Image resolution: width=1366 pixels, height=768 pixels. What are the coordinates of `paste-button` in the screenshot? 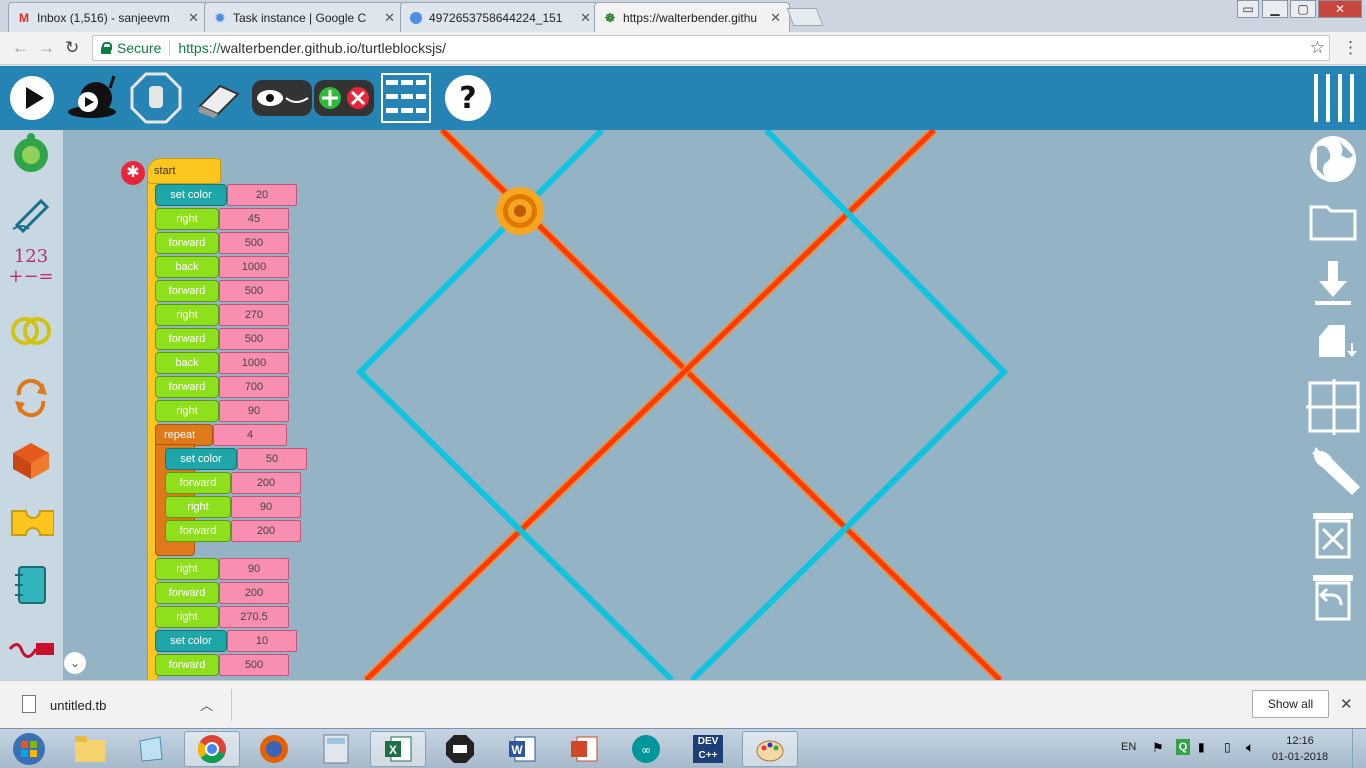 It's located at (1333, 343).